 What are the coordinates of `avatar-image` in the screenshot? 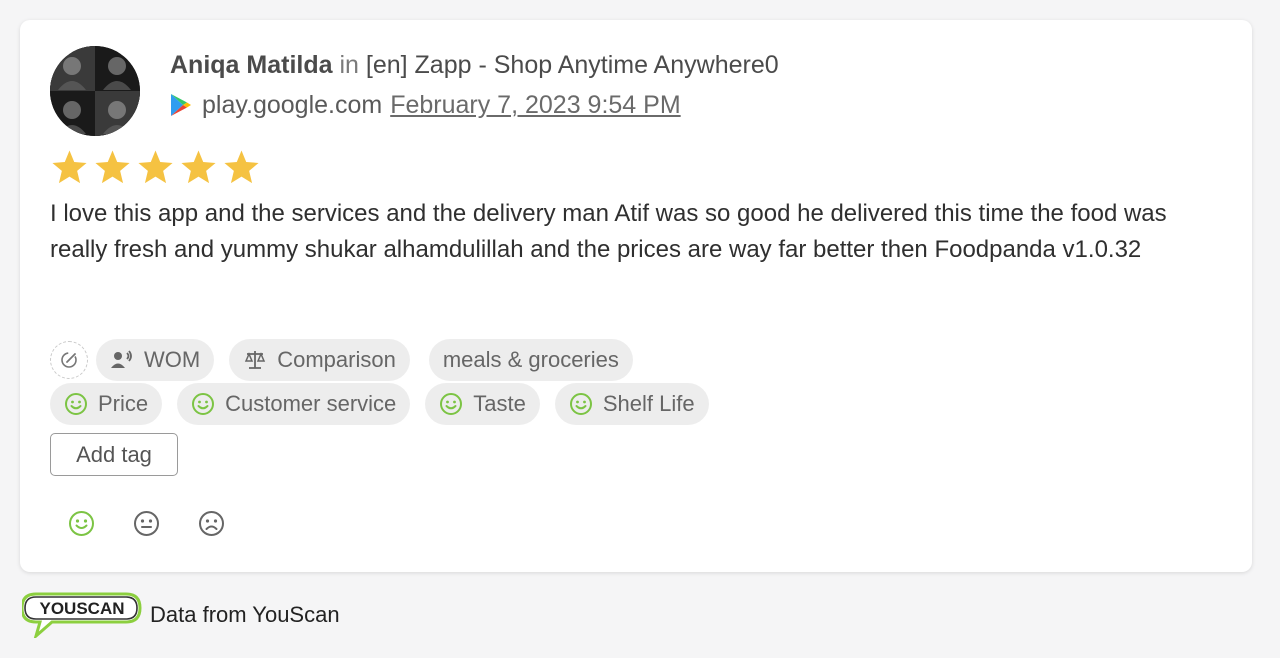 It's located at (95, 91).